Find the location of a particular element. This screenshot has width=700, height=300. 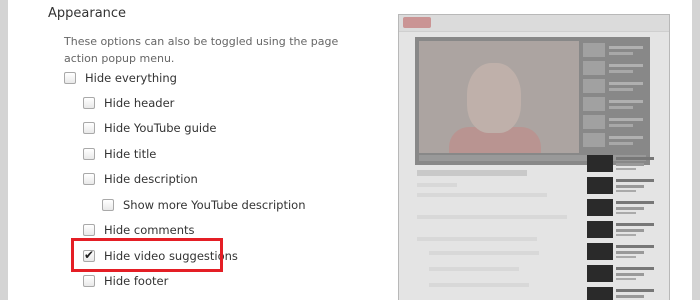

preview-video-player is located at coordinates (532, 101).